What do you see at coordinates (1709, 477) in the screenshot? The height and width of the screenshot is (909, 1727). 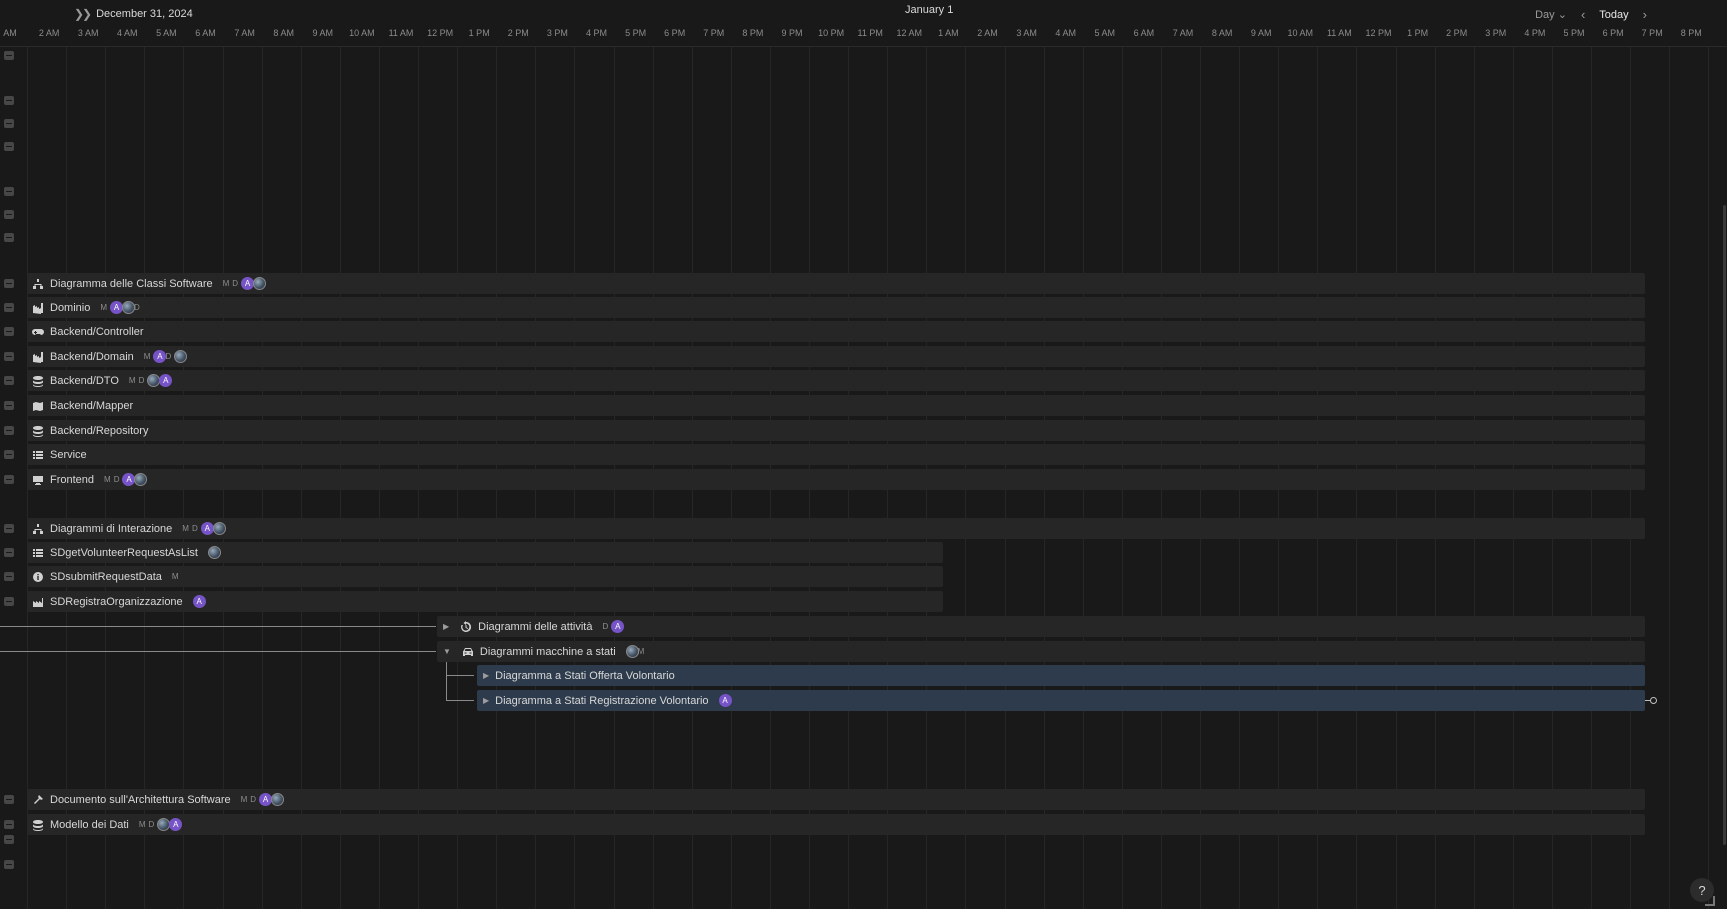 I see `hour-gridline` at bounding box center [1709, 477].